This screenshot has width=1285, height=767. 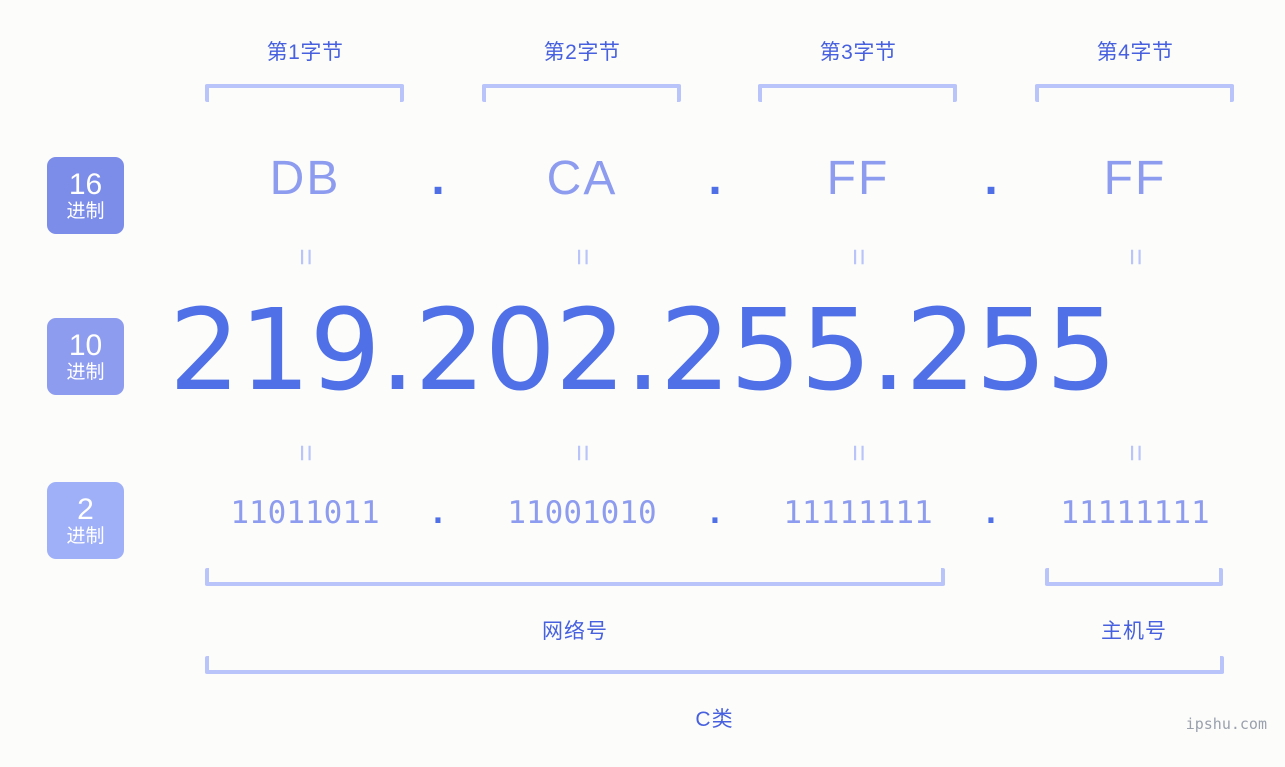 I want to click on hex-value-byte-4: FF, so click(x=1135, y=178).